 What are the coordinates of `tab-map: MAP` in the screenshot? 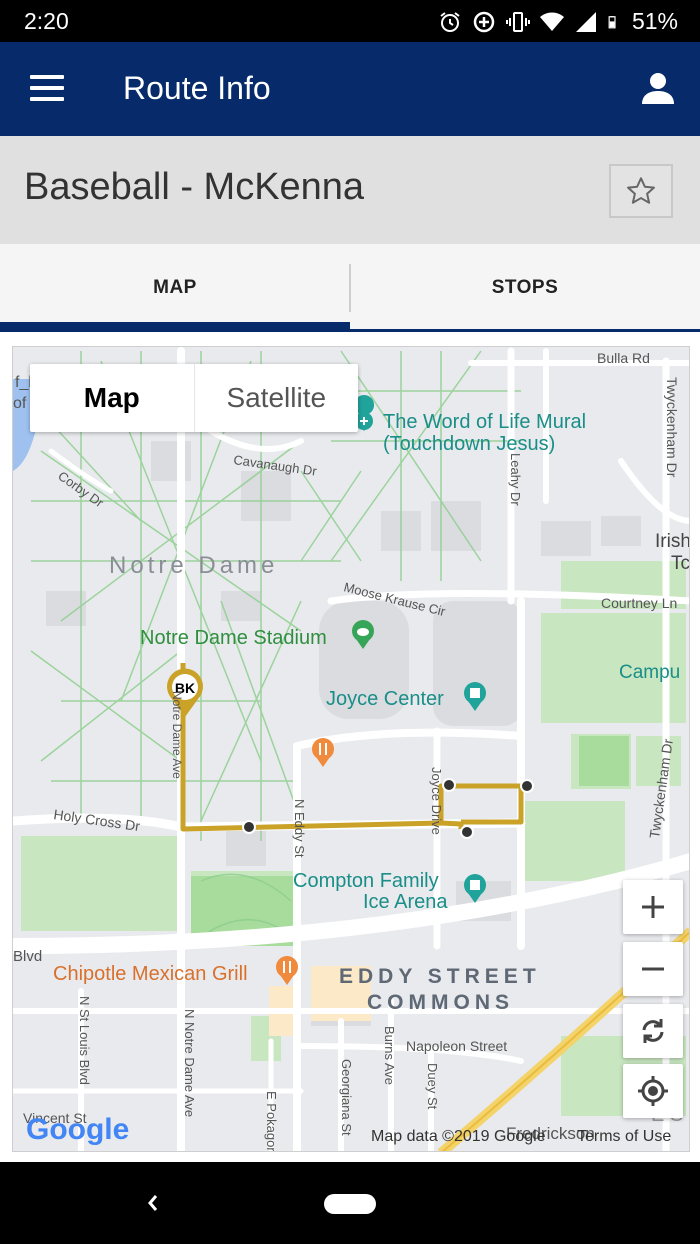 It's located at (175, 288).